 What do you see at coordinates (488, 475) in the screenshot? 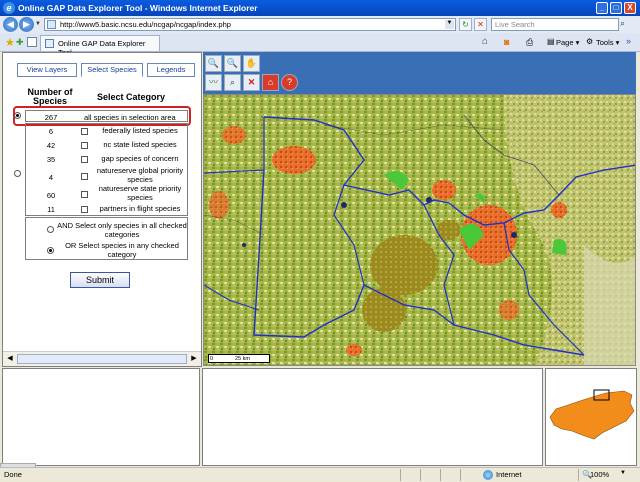
I see `internet-zone-icon` at bounding box center [488, 475].